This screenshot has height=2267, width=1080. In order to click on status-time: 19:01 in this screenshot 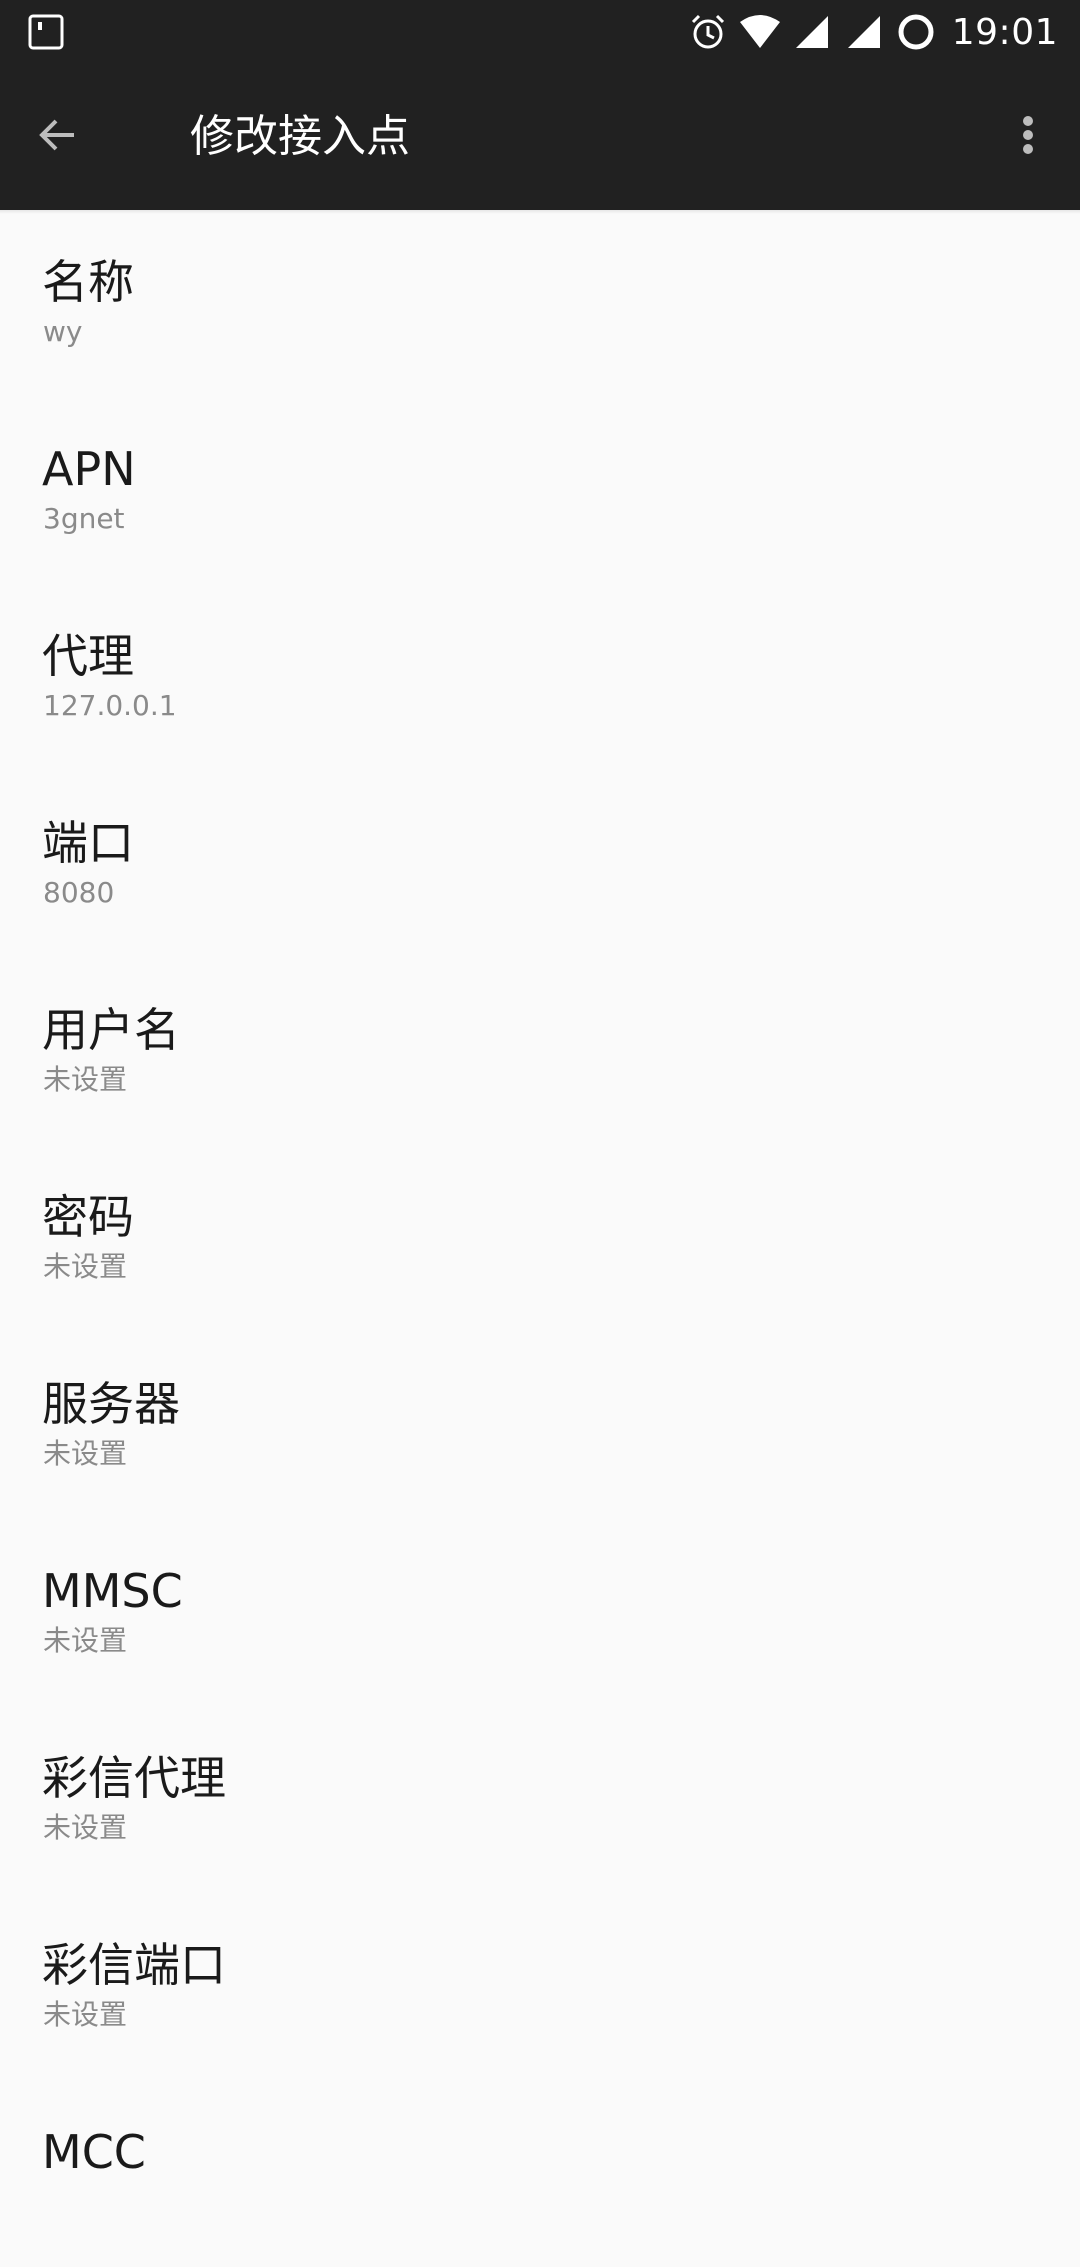, I will do `click(1004, 32)`.